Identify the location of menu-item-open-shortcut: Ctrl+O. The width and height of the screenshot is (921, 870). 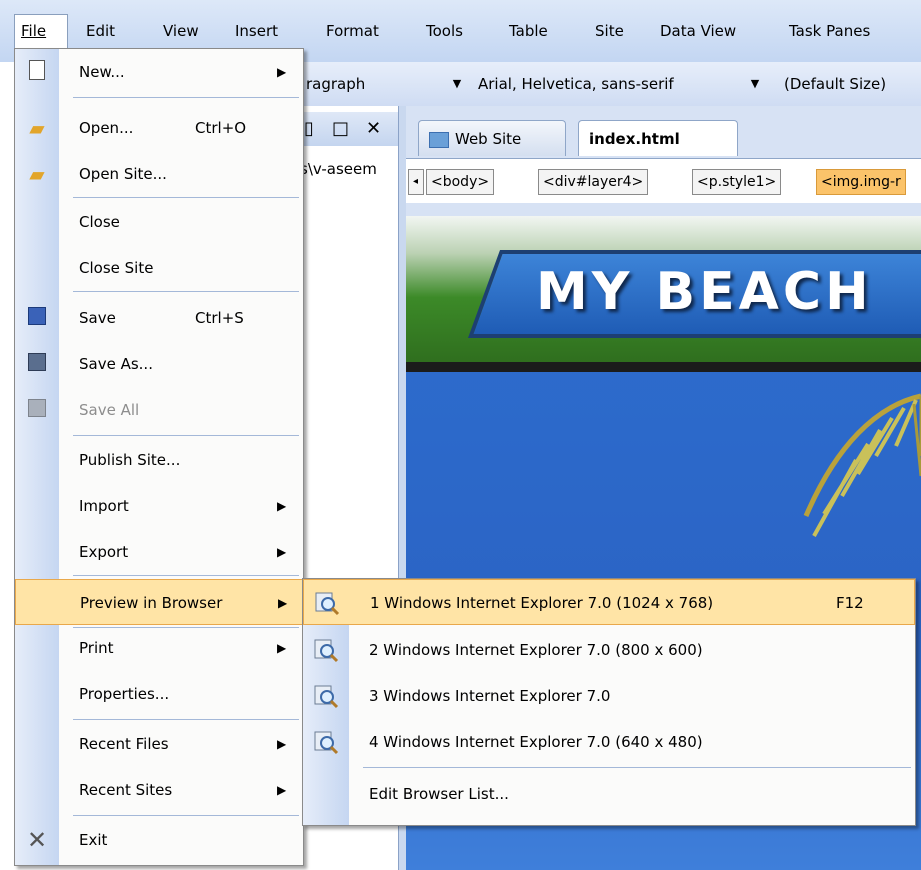
(221, 128).